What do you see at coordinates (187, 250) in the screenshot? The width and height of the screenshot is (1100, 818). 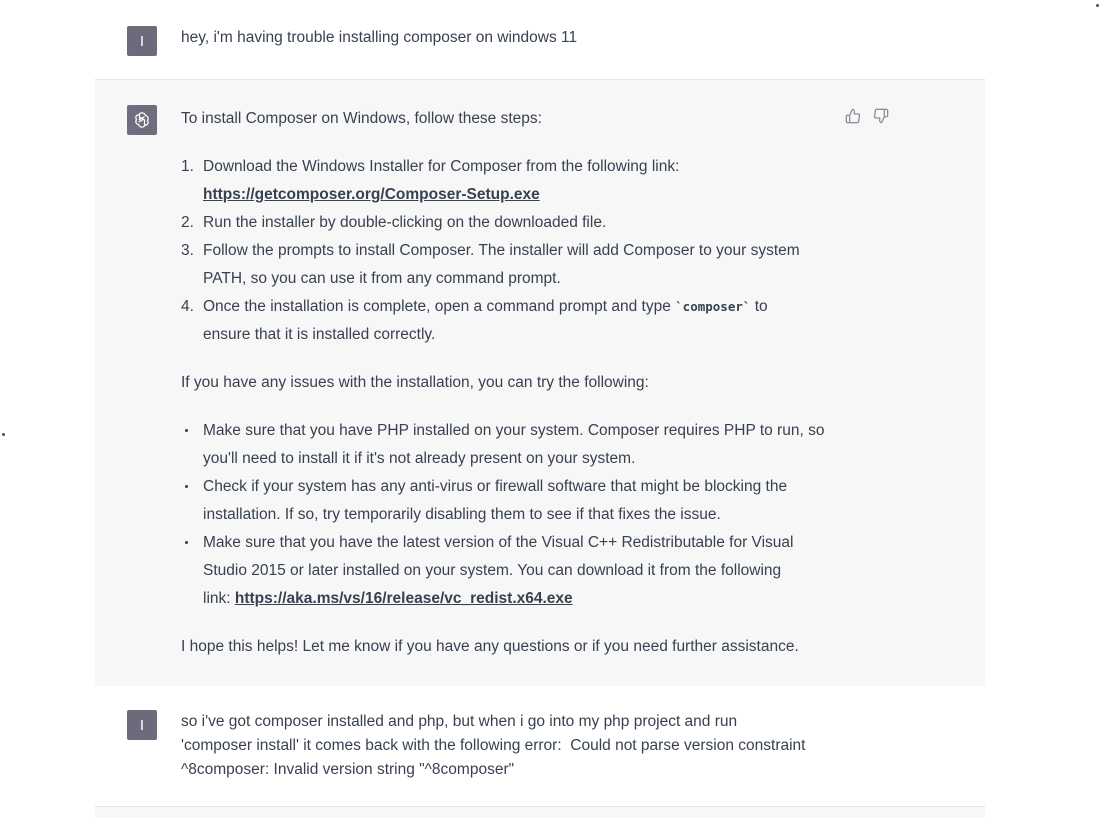 I see `step-number: 3.` at bounding box center [187, 250].